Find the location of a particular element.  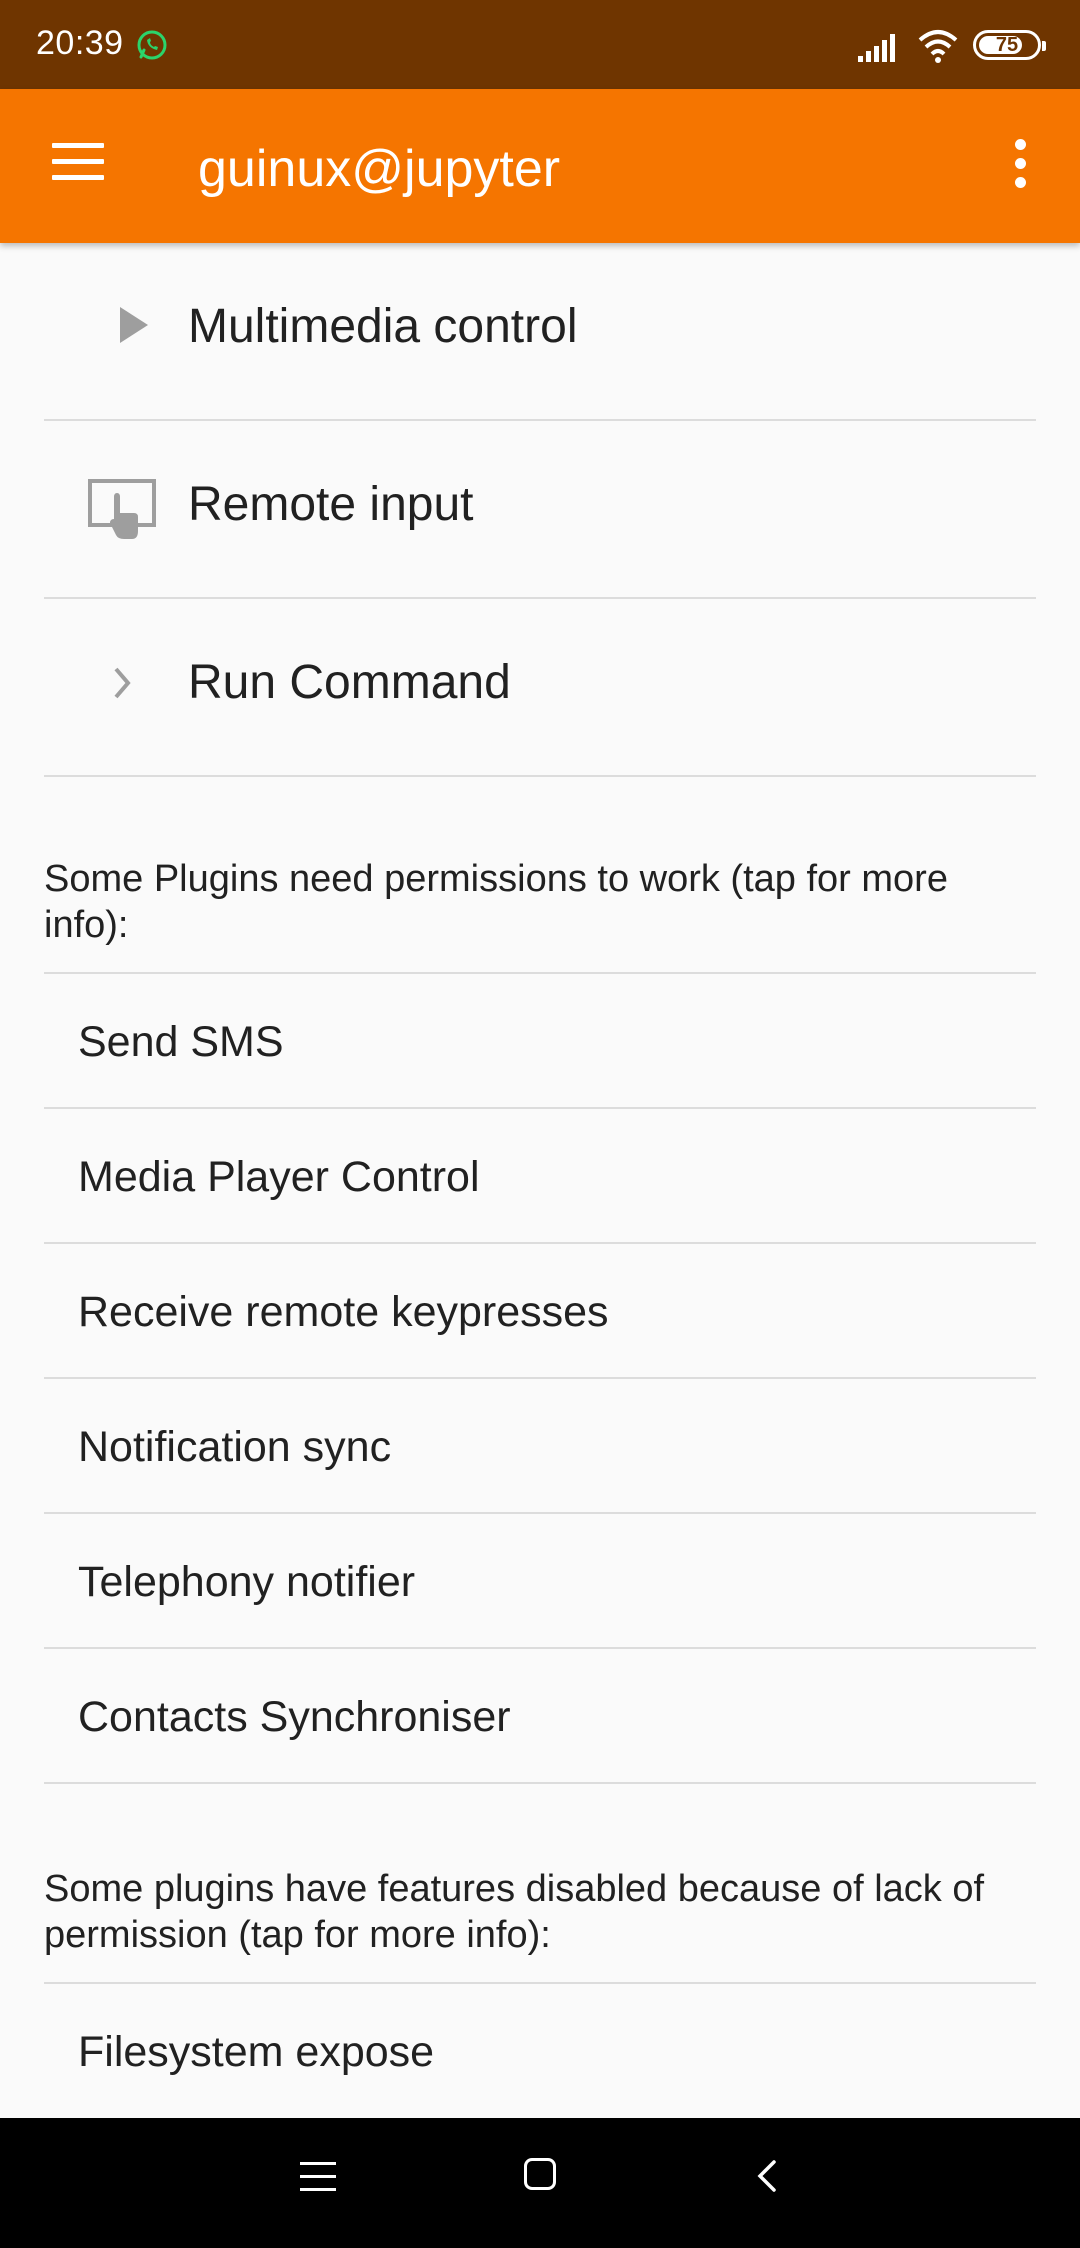

permission-label: Contacts Synchroniser is located at coordinates (294, 1717).